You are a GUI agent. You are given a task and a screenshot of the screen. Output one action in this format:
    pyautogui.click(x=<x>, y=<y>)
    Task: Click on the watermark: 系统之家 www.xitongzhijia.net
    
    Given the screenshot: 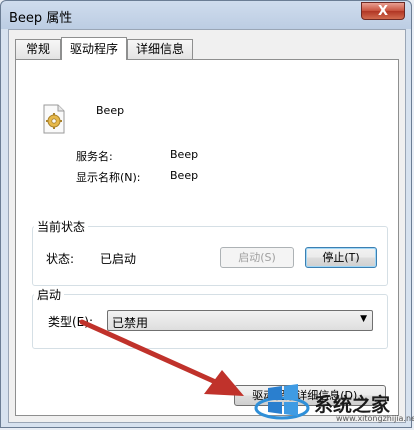 What is the action you would take?
    pyautogui.click(x=331, y=404)
    